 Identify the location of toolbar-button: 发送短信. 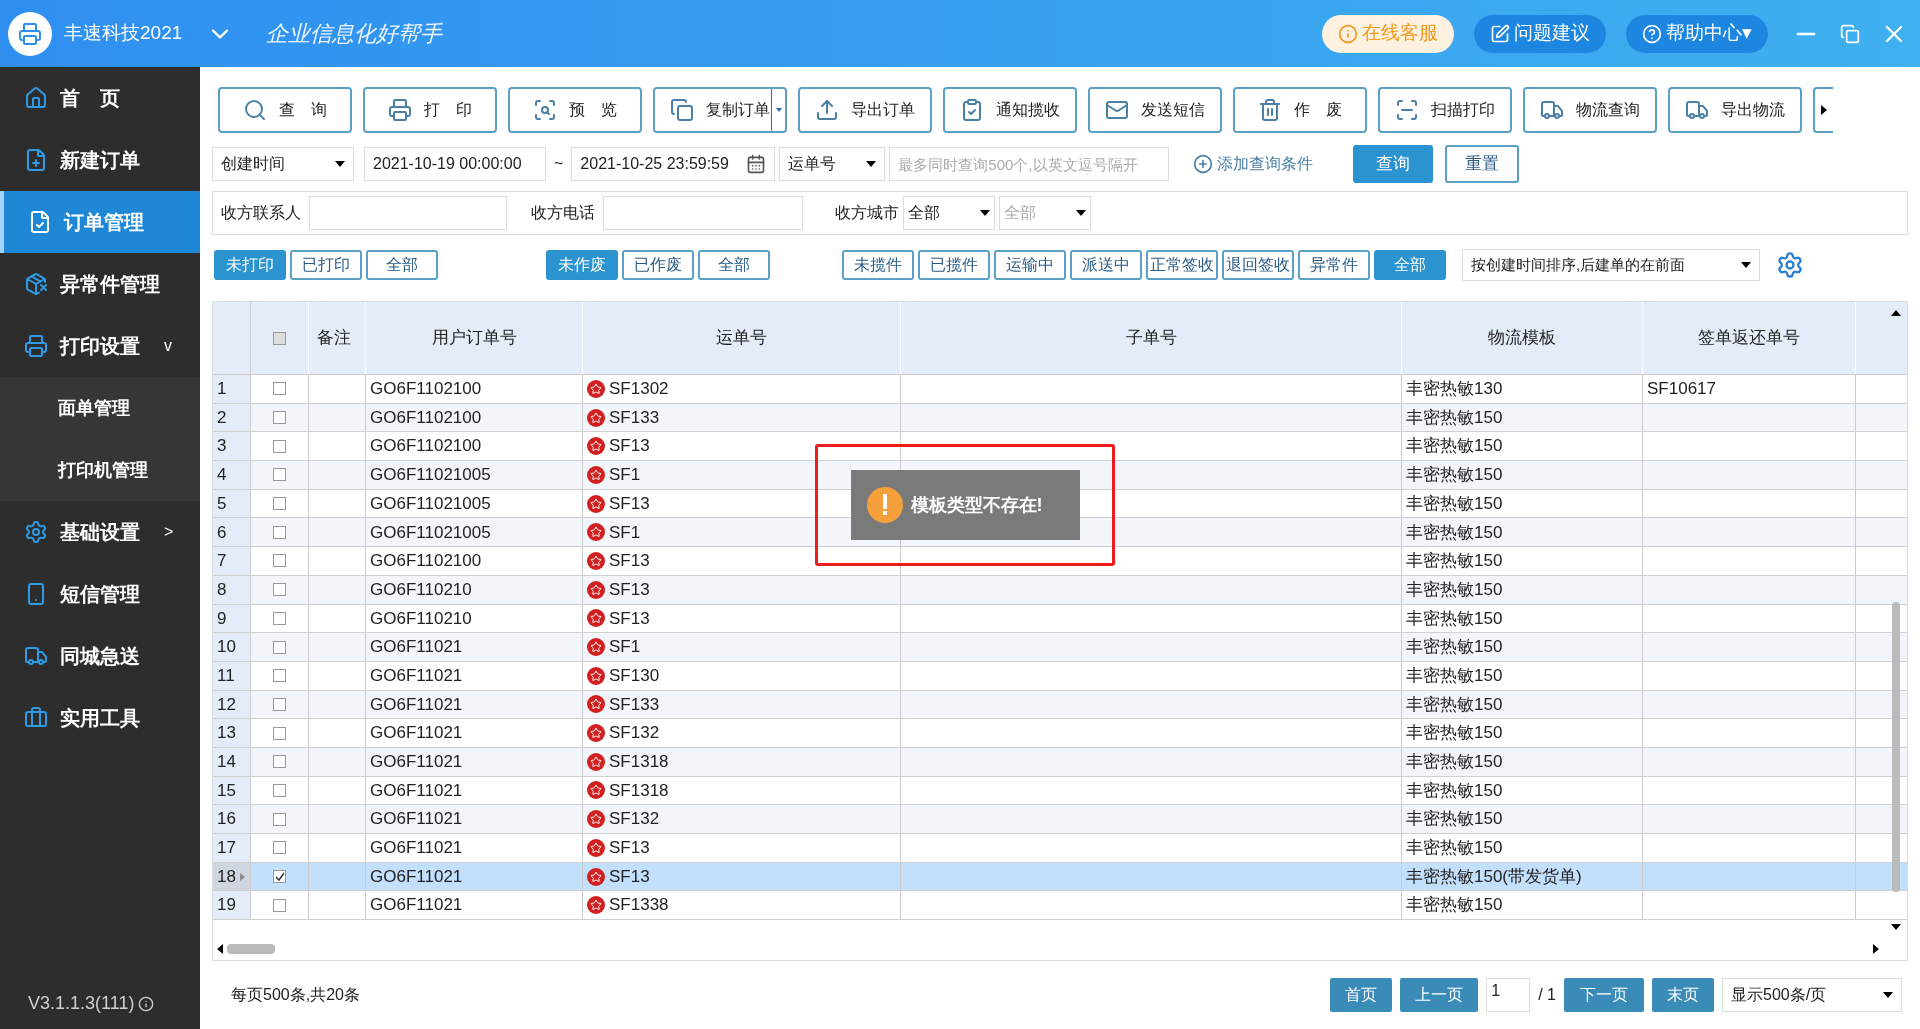
(1155, 110).